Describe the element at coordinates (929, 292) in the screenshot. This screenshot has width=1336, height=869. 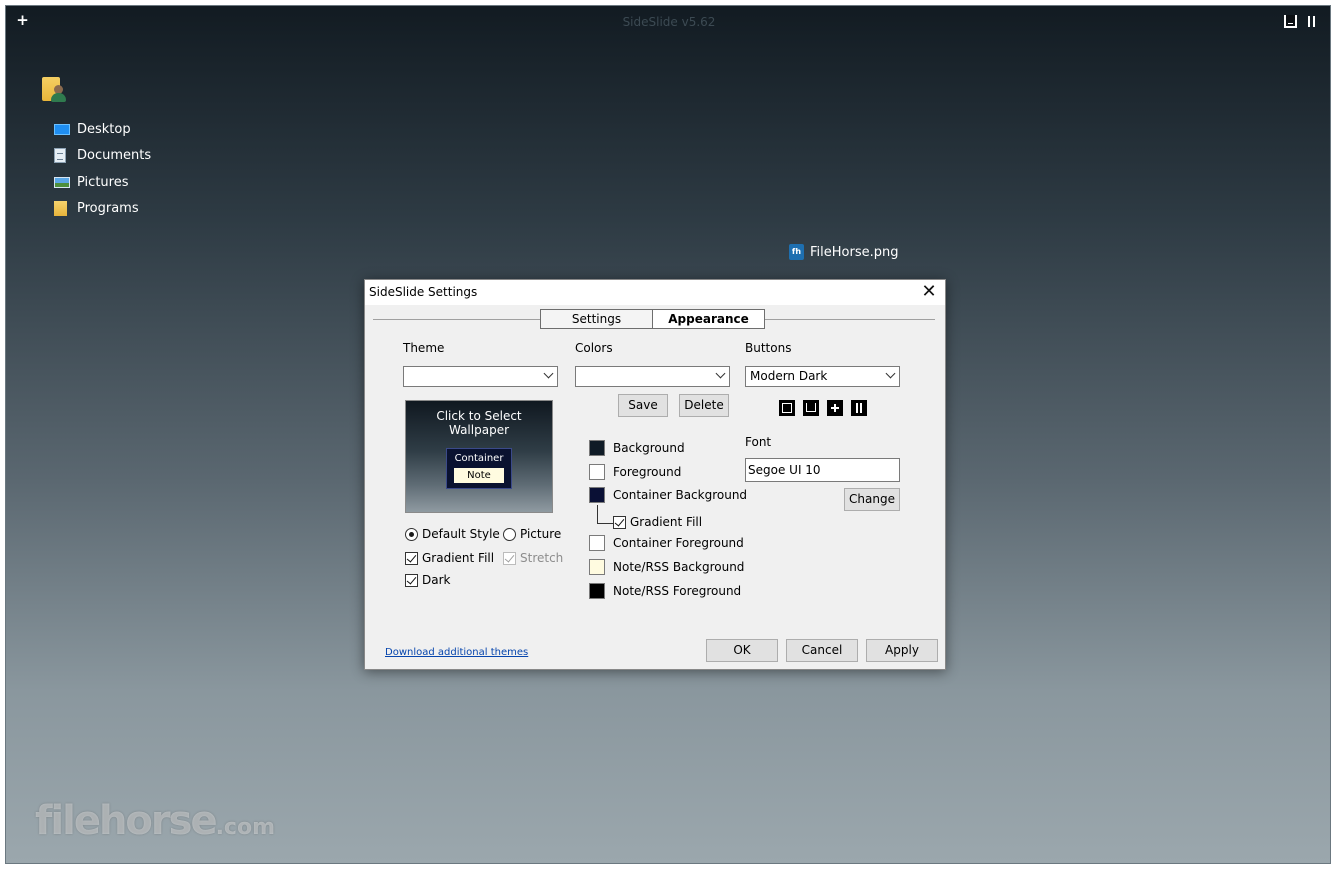
I see `close-icon: ✕` at that location.